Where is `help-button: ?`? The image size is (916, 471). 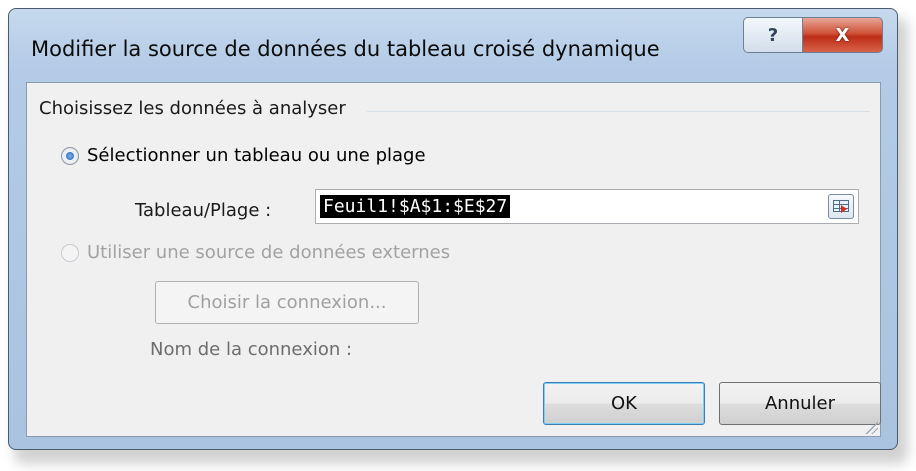
help-button: ? is located at coordinates (773, 35).